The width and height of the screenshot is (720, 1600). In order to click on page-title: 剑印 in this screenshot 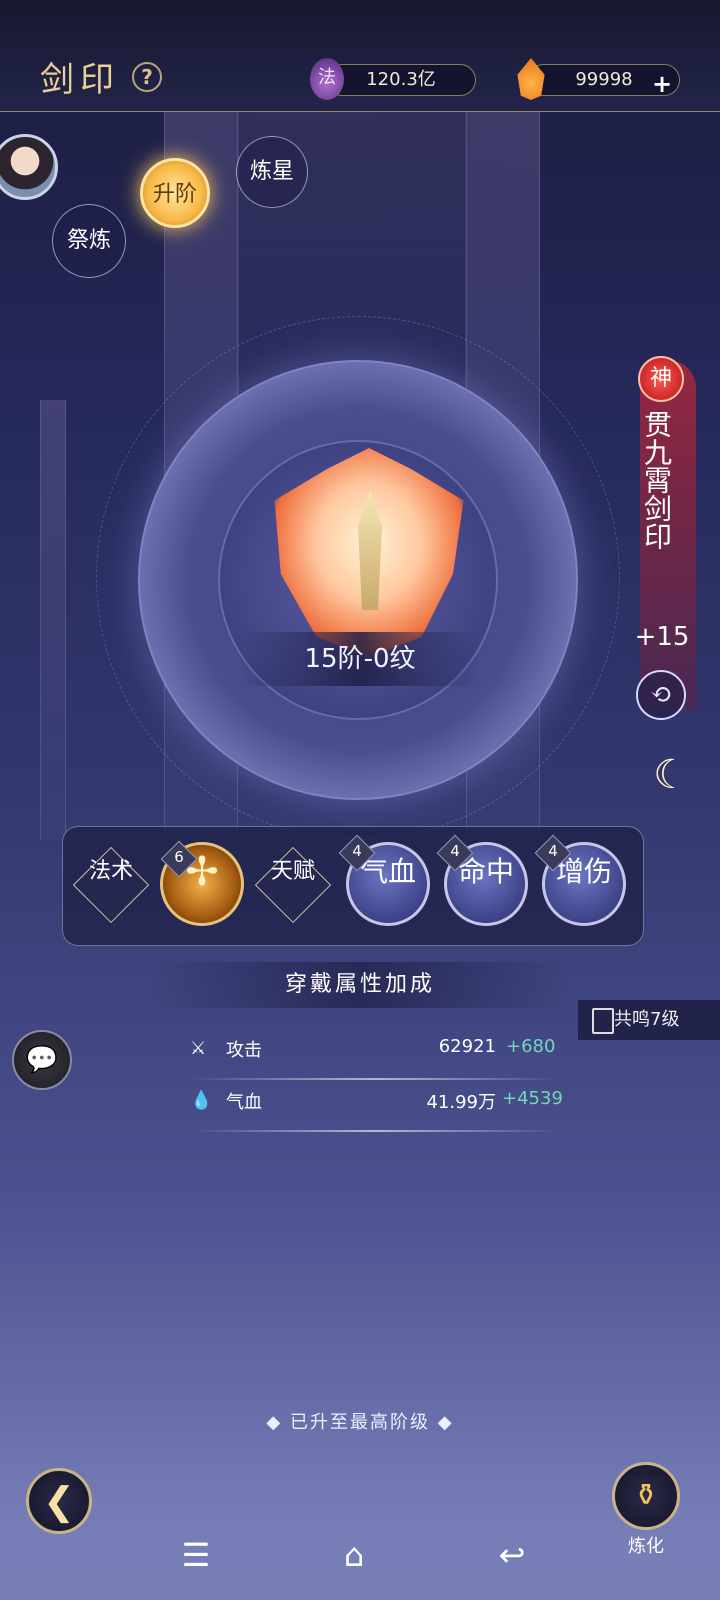, I will do `click(80, 80)`.